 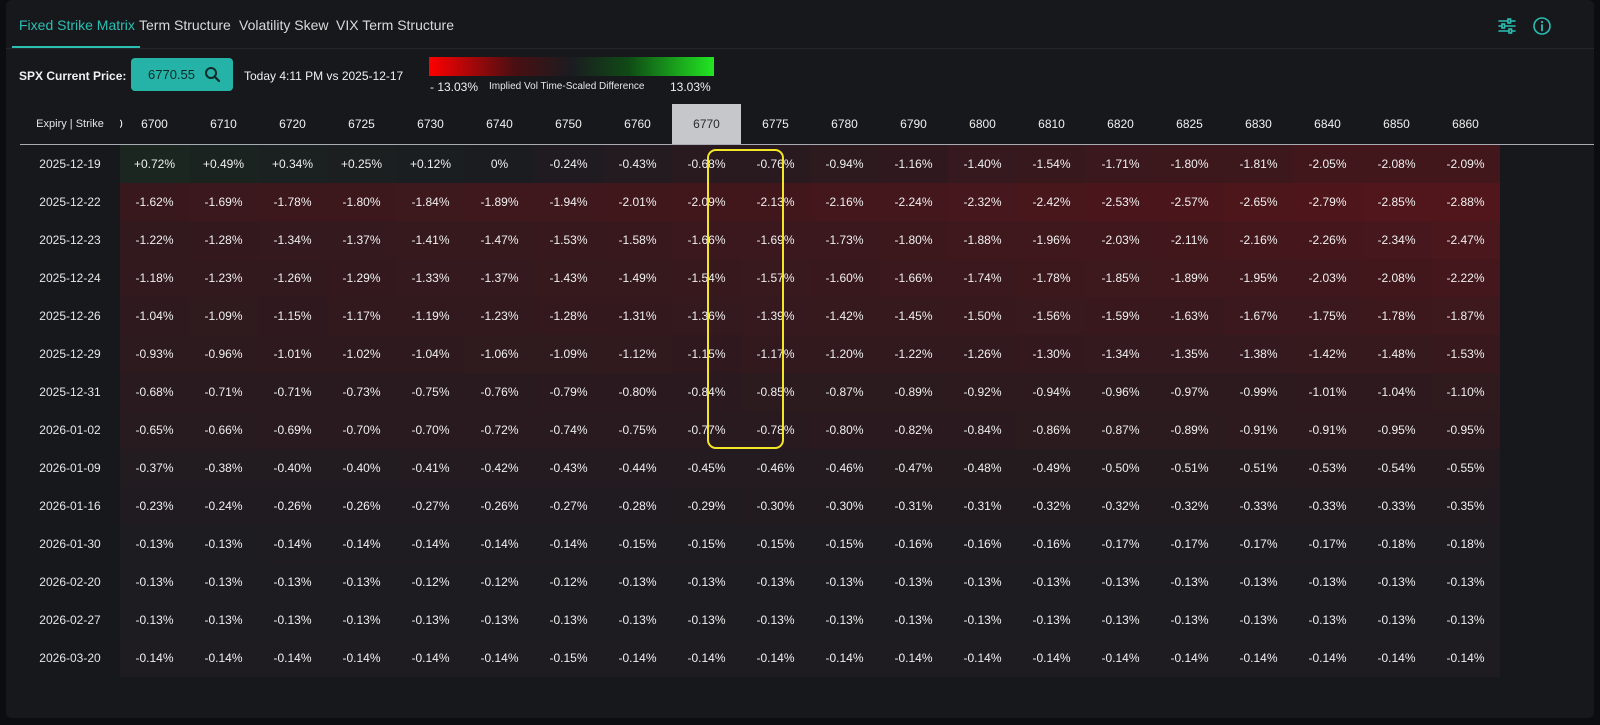 I want to click on sliders-icon, so click(x=1507, y=26).